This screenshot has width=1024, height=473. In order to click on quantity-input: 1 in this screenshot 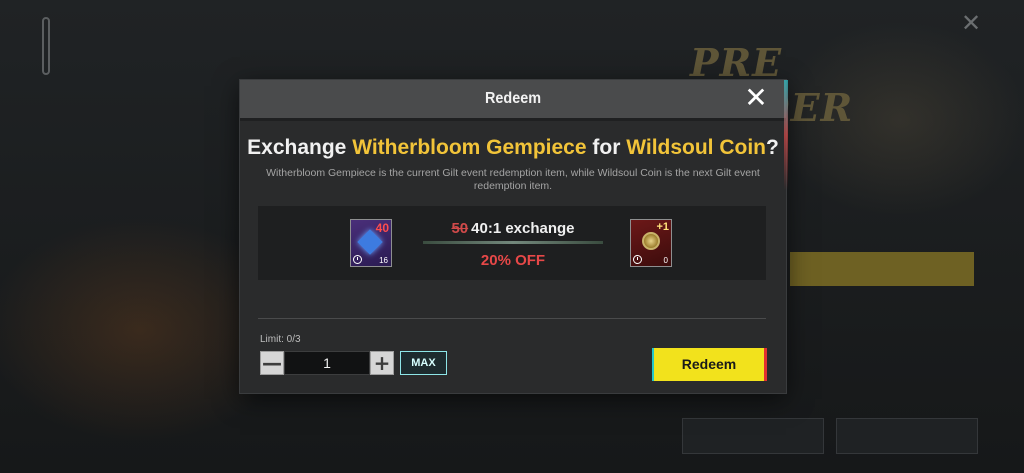, I will do `click(327, 363)`.